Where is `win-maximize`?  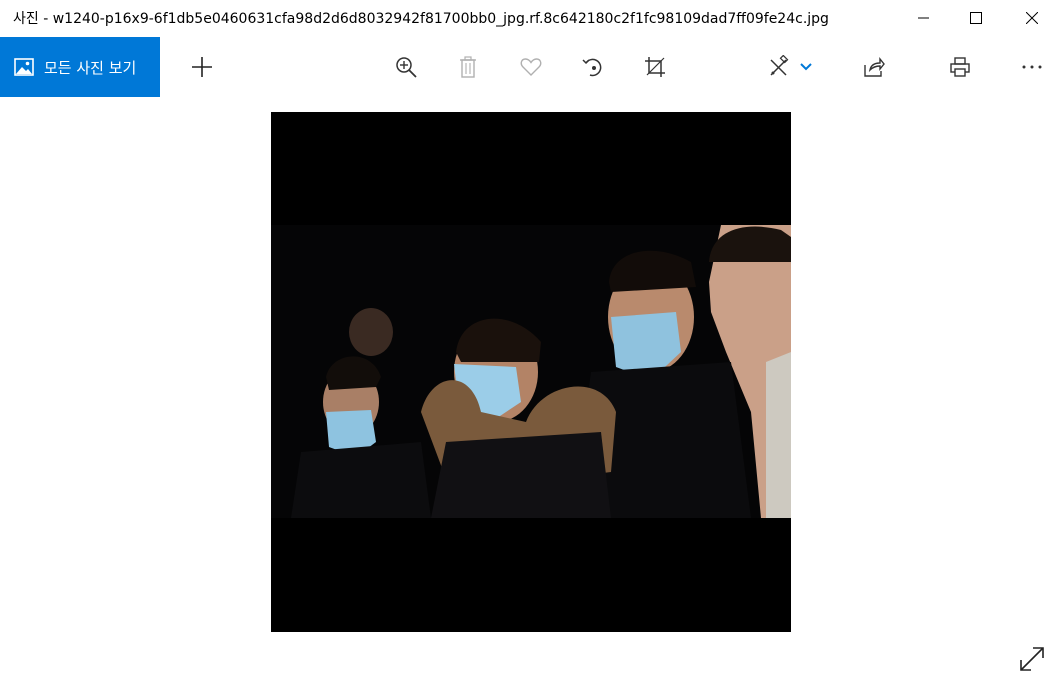 win-maximize is located at coordinates (976, 18).